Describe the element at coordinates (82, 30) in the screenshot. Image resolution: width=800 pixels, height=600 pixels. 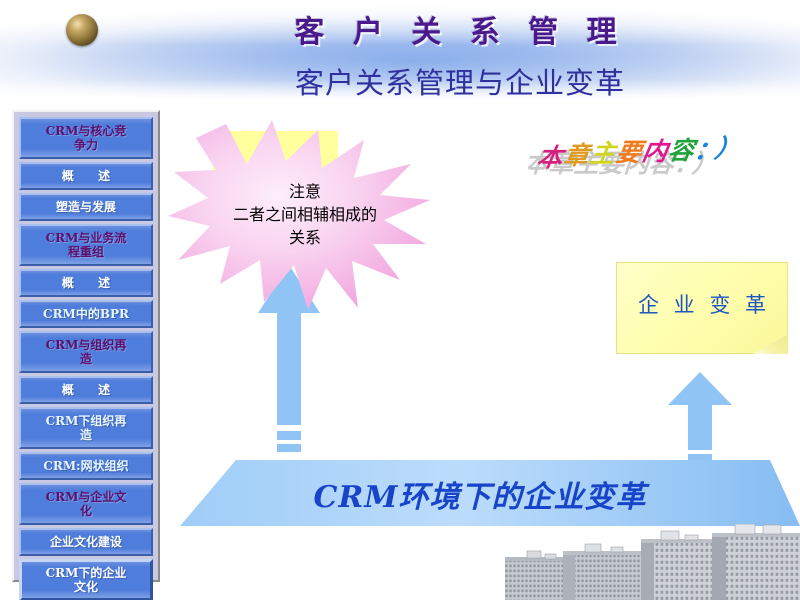
I see `sphere-bullet-icon` at that location.